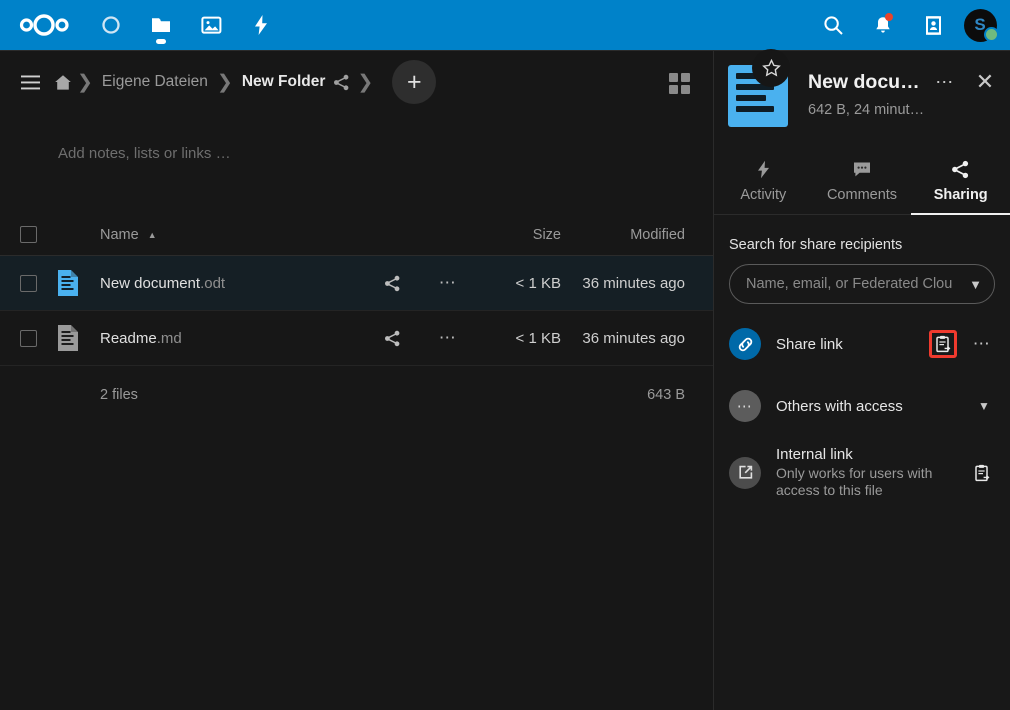  What do you see at coordinates (849, 284) in the screenshot?
I see `share-recipient-placeholder: Name, email, or Federated Clou` at bounding box center [849, 284].